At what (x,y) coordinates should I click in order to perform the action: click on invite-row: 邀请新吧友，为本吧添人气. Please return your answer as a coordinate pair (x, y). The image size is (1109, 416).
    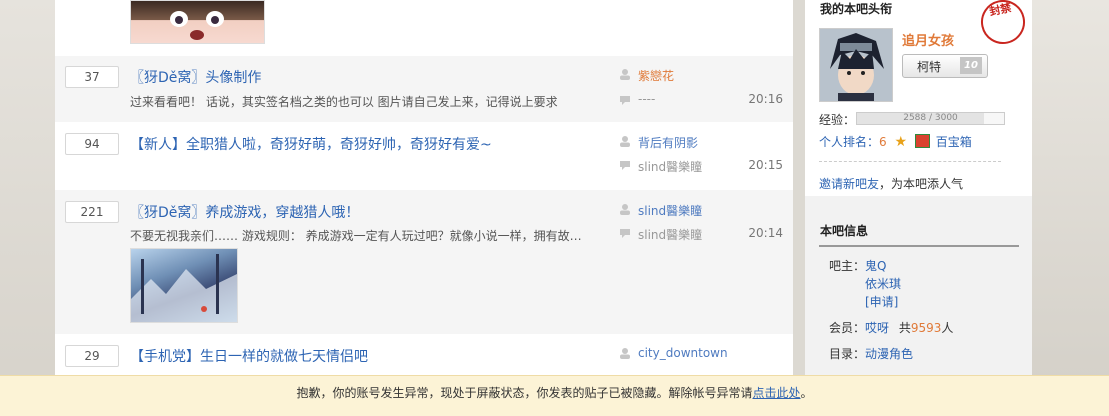
    Looking at the image, I should click on (891, 183).